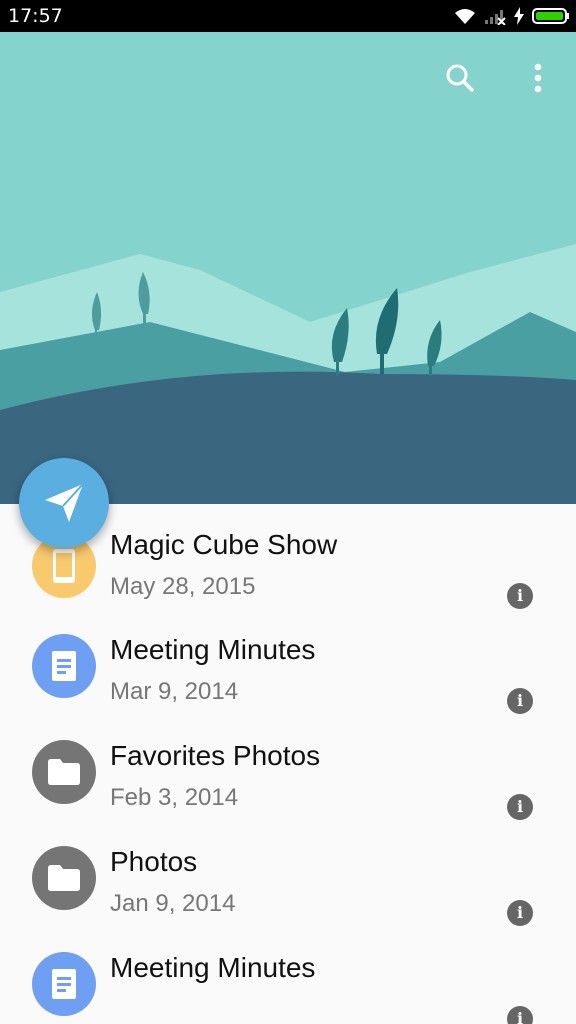  Describe the element at coordinates (288, 875) in the screenshot. I see `list-item: Photos Jan 9, 2014 i` at that location.